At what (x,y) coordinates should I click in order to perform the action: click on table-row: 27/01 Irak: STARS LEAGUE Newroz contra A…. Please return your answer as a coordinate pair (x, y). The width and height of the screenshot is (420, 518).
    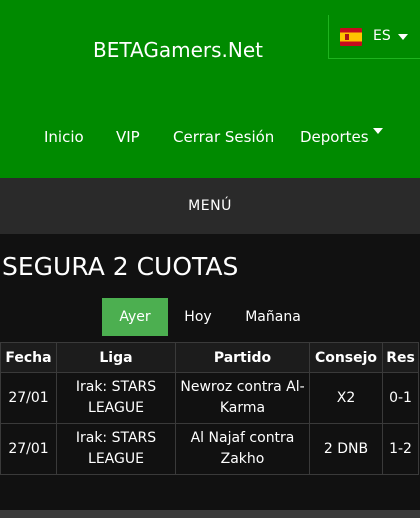
    Looking at the image, I should click on (209, 398).